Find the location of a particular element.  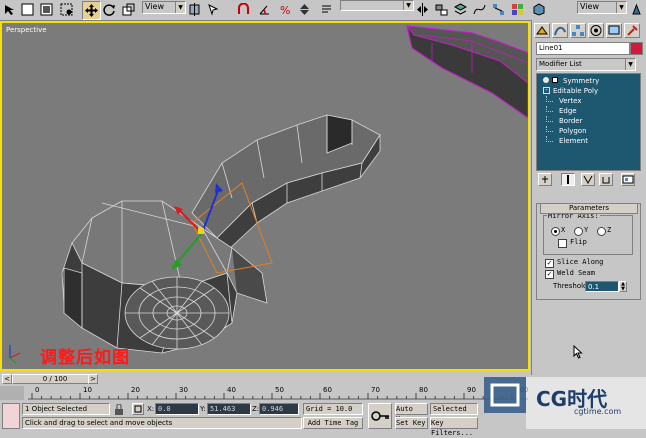

parameters-rollout-title: Parameters is located at coordinates (589, 208).